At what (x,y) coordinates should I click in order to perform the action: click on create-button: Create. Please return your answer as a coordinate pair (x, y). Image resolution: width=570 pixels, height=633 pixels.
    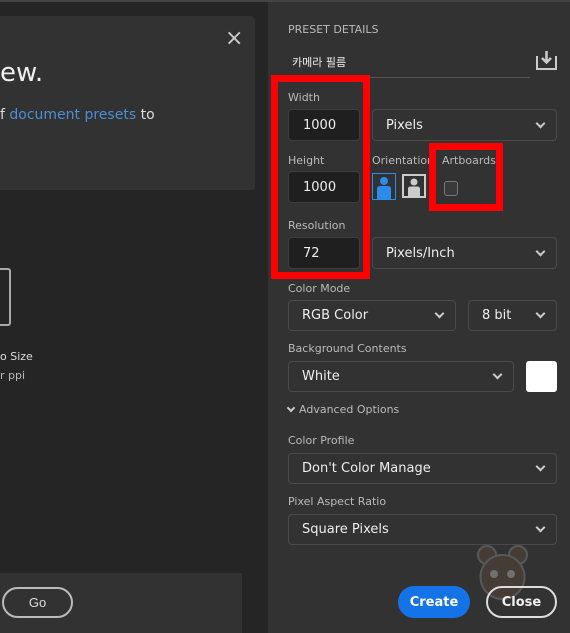
    Looking at the image, I should click on (434, 602).